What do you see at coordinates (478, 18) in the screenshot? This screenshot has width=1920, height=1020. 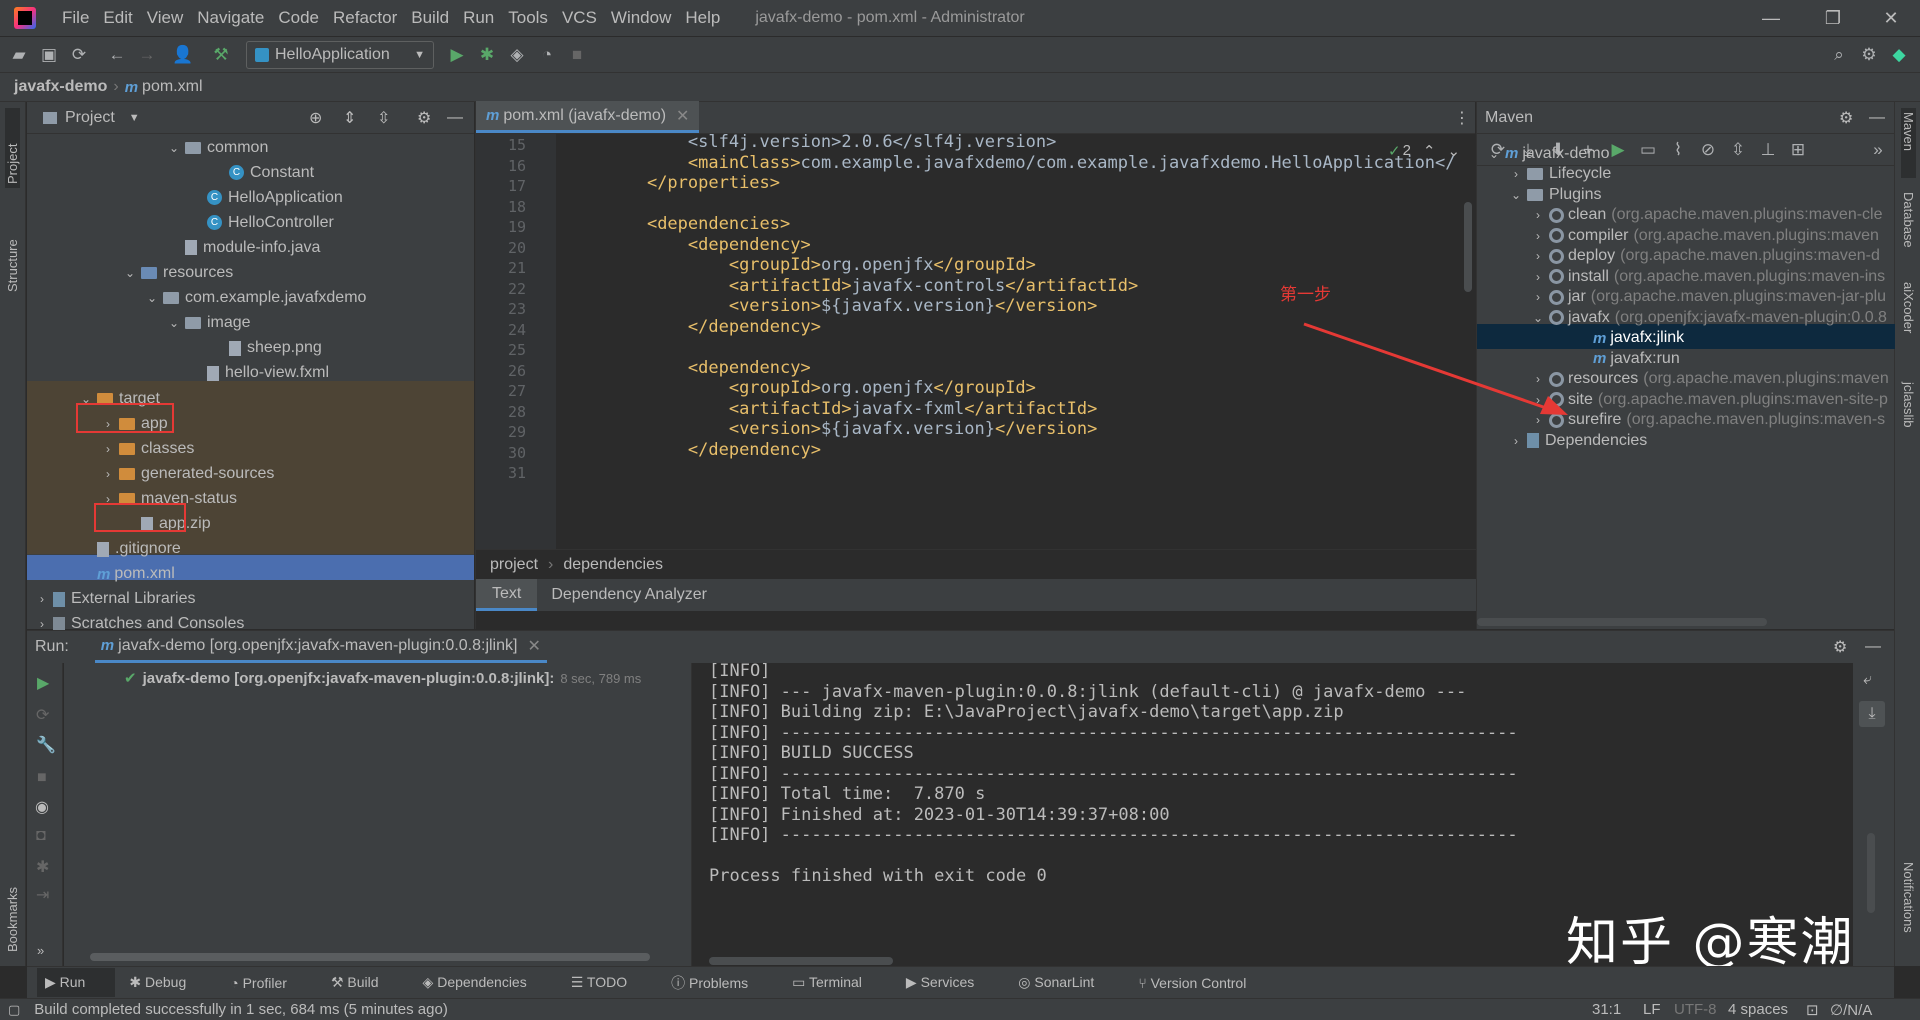 I see `menu-run: Run` at bounding box center [478, 18].